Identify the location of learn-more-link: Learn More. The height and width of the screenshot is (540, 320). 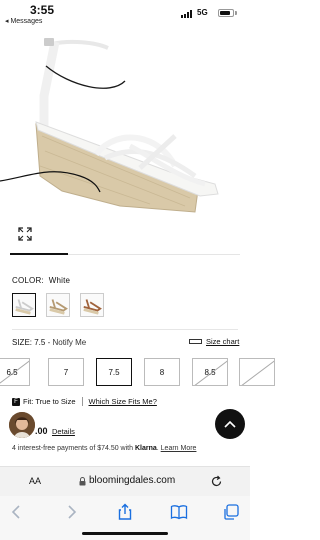
(179, 448).